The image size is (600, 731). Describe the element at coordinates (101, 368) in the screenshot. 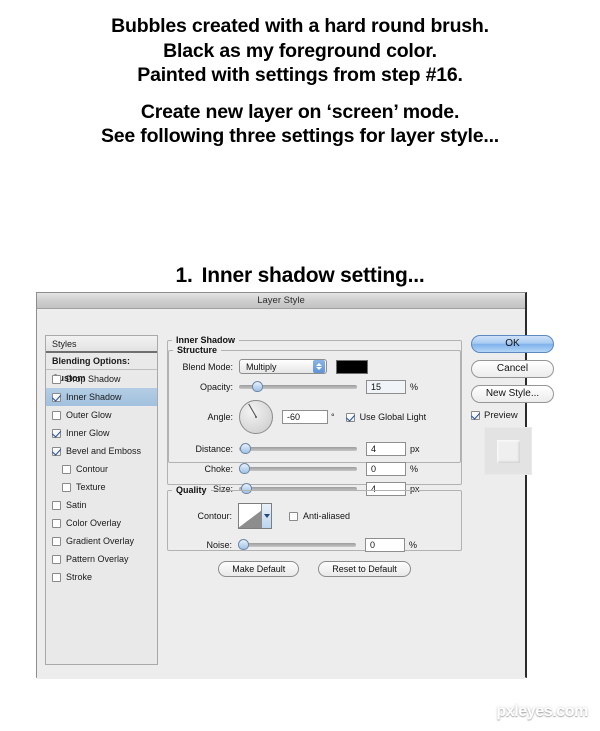

I see `blending-options-row: Blending Options: Custom` at that location.